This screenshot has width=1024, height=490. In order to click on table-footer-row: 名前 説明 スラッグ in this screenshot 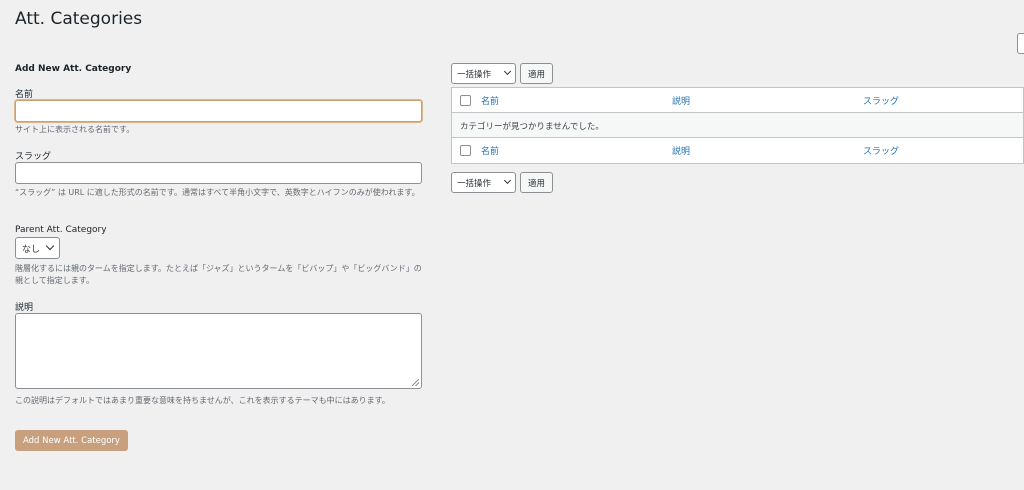, I will do `click(737, 150)`.